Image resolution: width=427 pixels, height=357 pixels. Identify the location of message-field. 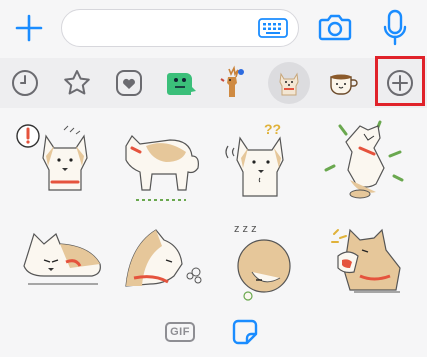
(180, 28).